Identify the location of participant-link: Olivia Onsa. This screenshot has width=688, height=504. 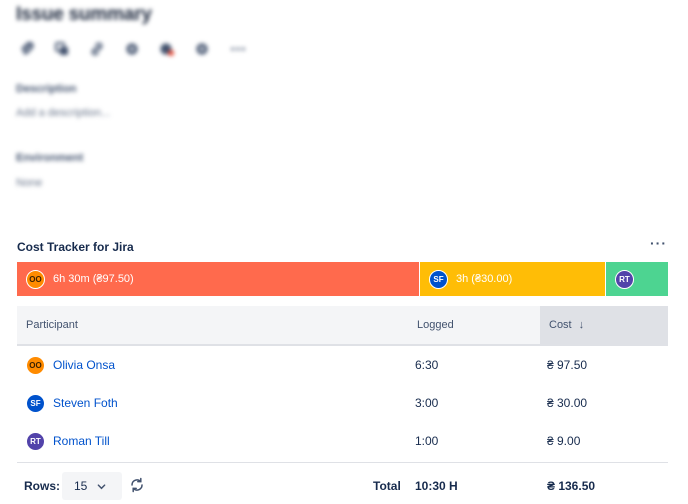
(84, 365).